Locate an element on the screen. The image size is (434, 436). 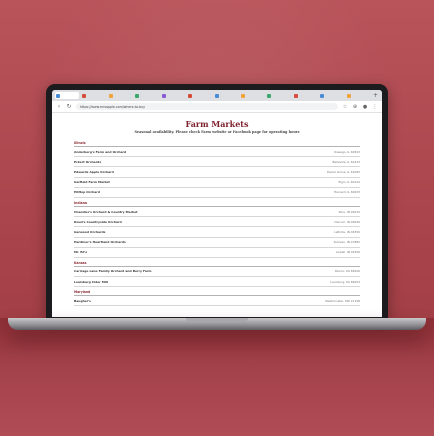
browser-tab-bar: + is located at coordinates (217, 95).